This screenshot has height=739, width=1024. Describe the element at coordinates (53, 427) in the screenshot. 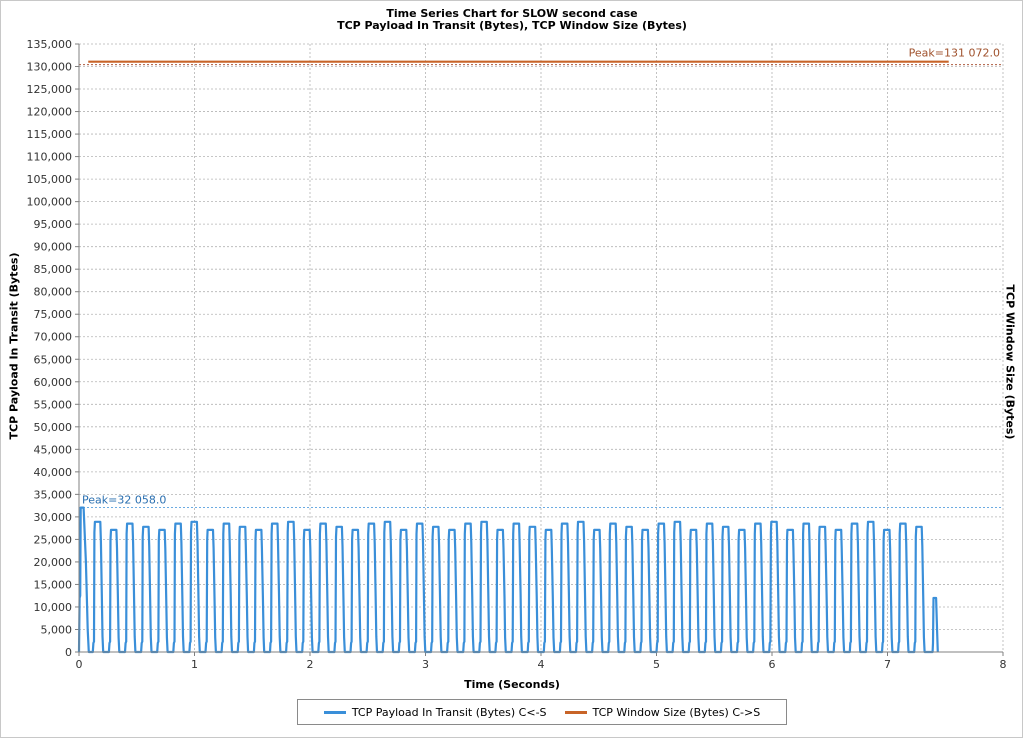

I see `y-tick-label: 50,000` at that location.